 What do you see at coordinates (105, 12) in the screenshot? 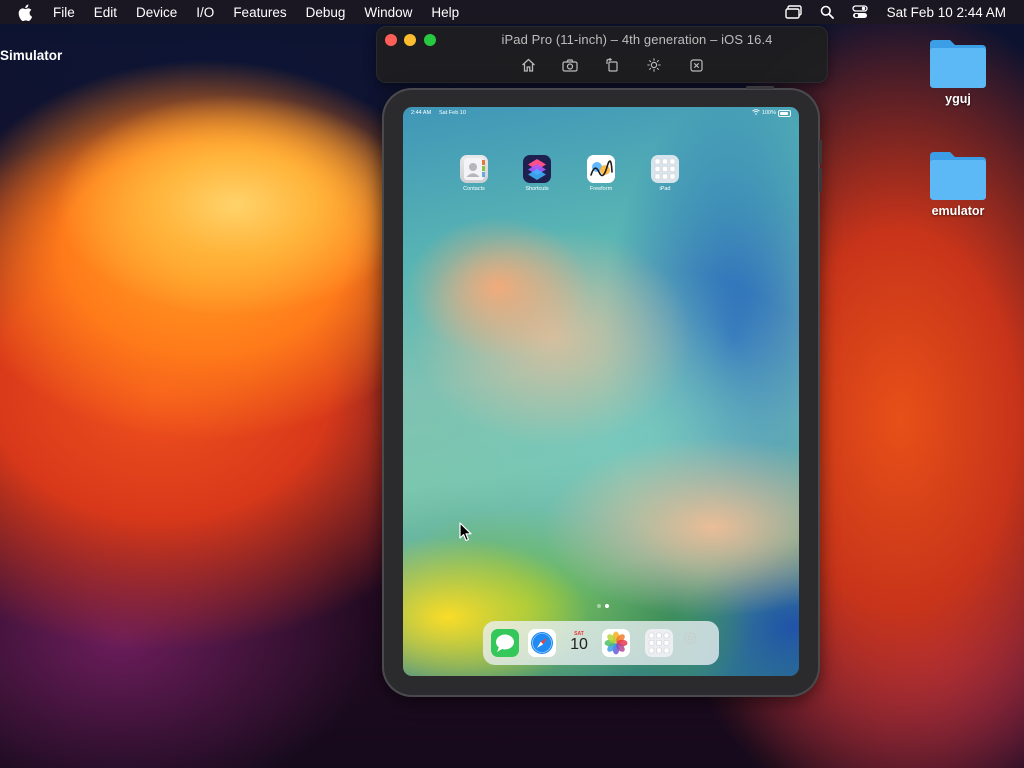
I see `menu-edit: Edit` at bounding box center [105, 12].